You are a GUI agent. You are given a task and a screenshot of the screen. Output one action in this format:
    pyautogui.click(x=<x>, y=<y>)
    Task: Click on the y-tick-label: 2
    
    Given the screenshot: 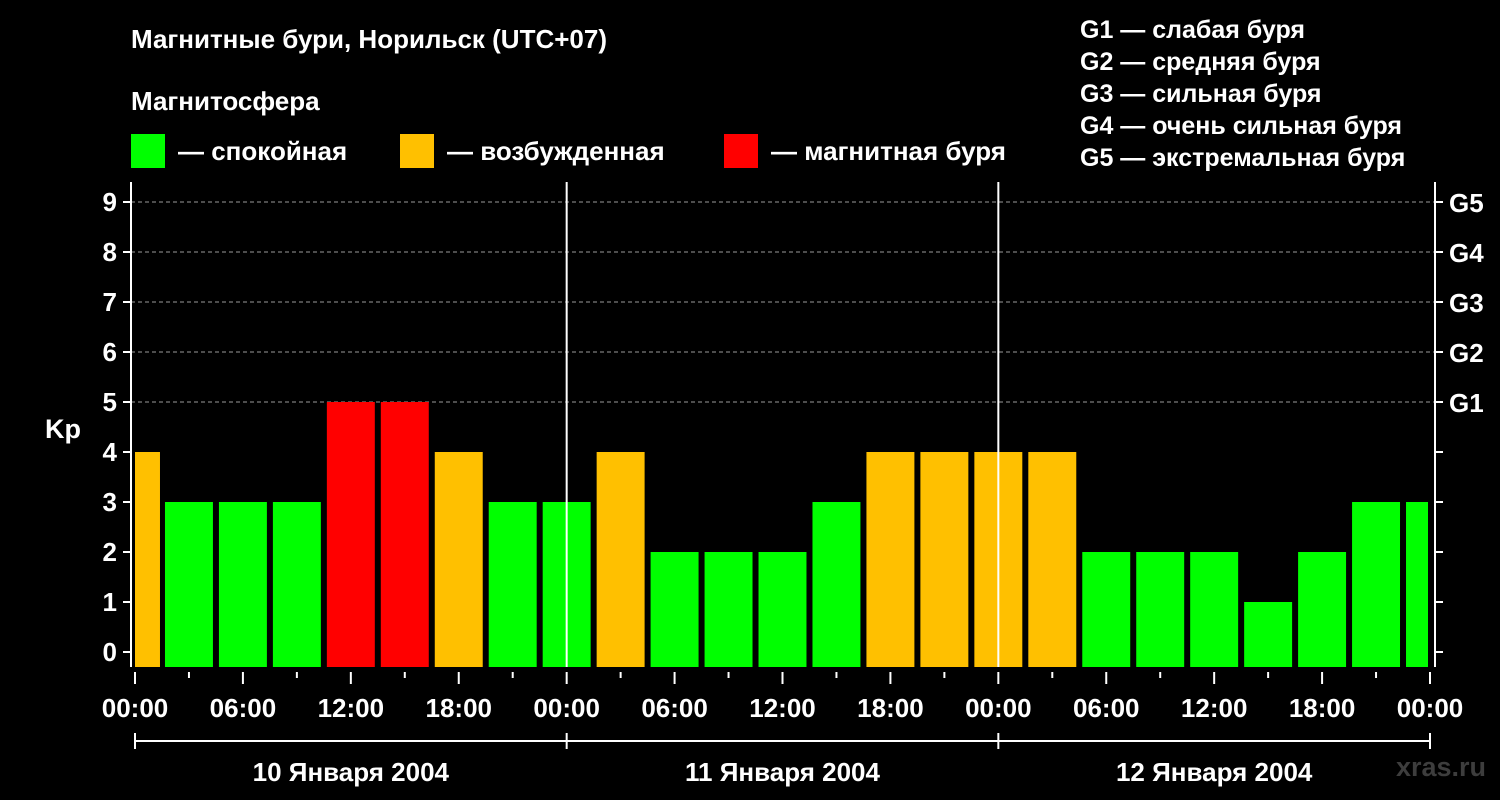 What is the action you would take?
    pyautogui.click(x=110, y=552)
    